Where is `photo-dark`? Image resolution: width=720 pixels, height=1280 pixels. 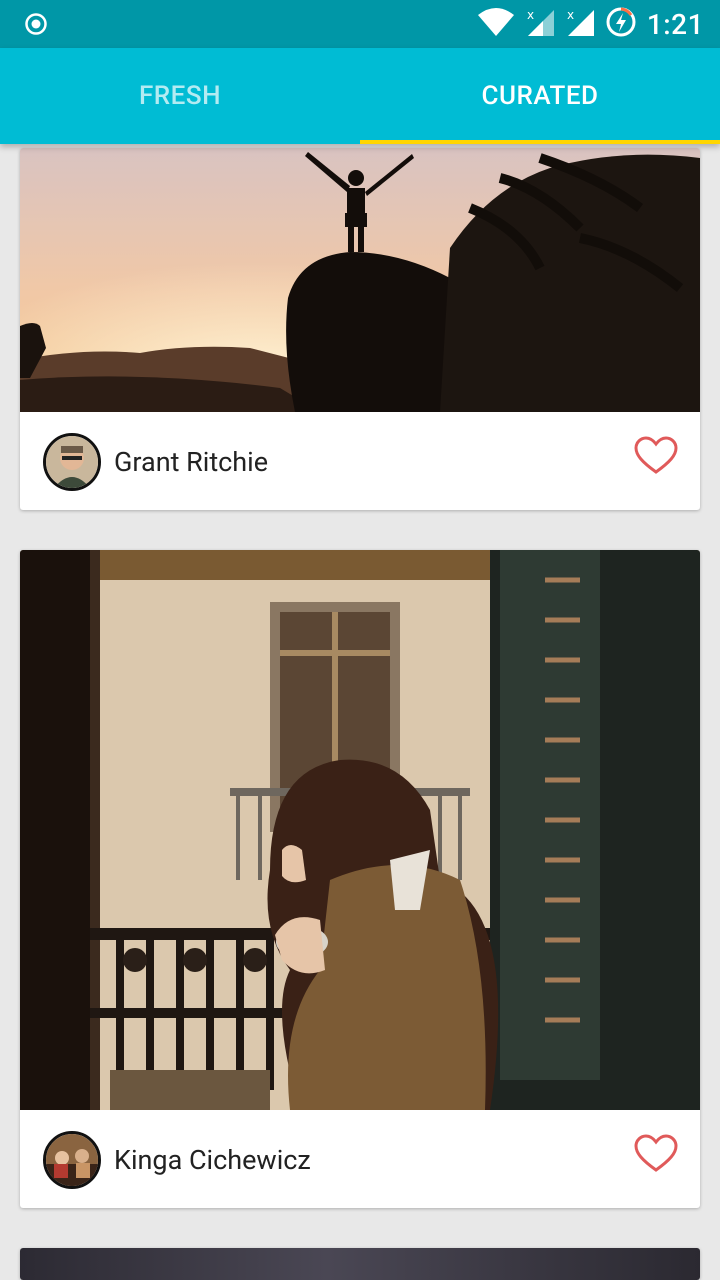 photo-dark is located at coordinates (360, 1264).